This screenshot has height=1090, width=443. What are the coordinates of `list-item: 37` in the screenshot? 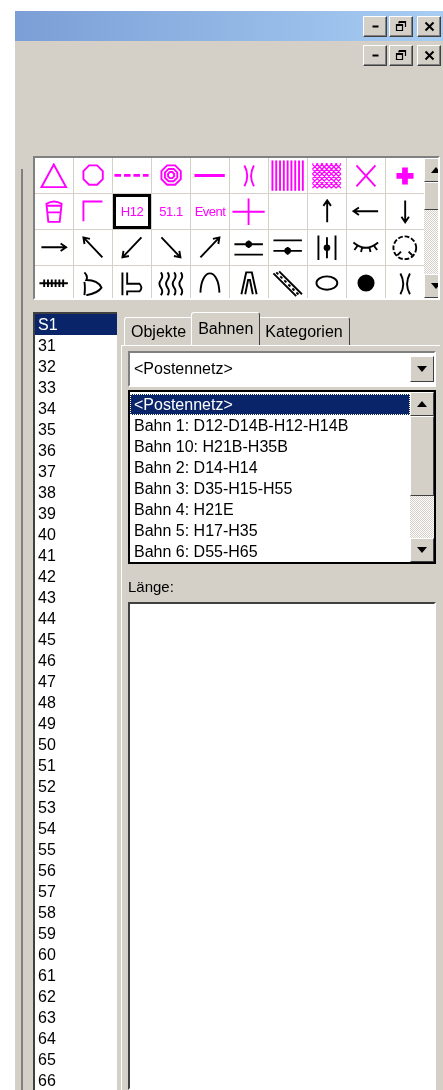 It's located at (76, 471).